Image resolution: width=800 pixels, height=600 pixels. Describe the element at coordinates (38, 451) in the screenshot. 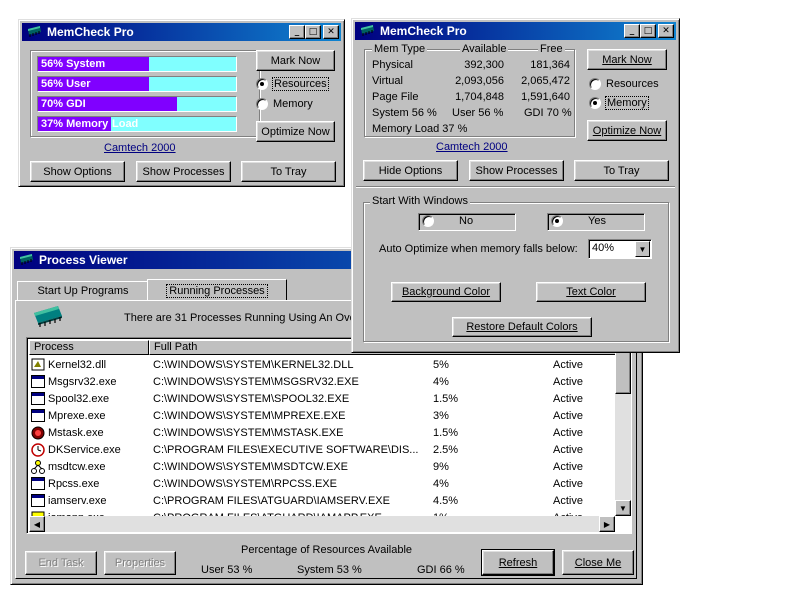

I see `clock-icon` at that location.